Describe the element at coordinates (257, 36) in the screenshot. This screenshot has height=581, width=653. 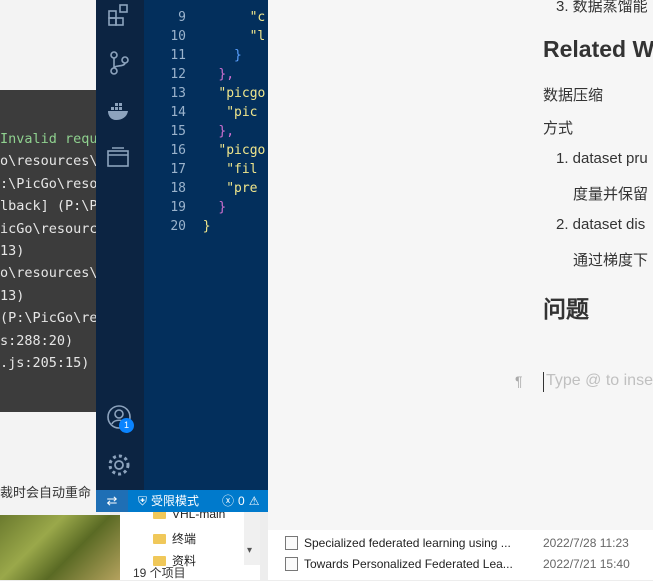
I see `code-line: "l` at that location.